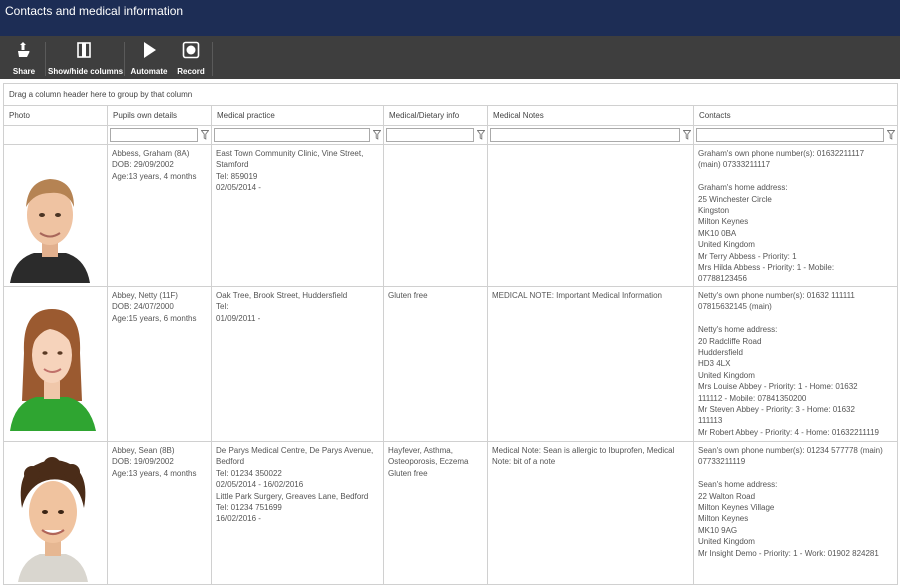 The image size is (900, 586). What do you see at coordinates (84, 50) in the screenshot?
I see `columns-icon` at bounding box center [84, 50].